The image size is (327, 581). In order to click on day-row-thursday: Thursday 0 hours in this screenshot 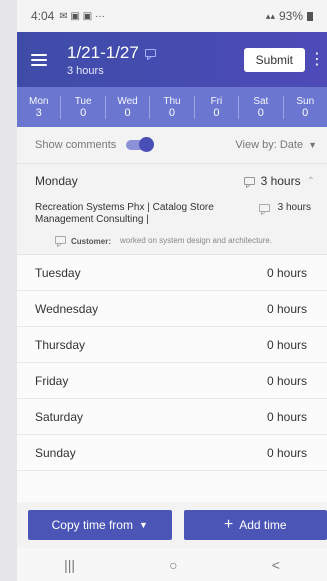, I will do `click(172, 345)`.